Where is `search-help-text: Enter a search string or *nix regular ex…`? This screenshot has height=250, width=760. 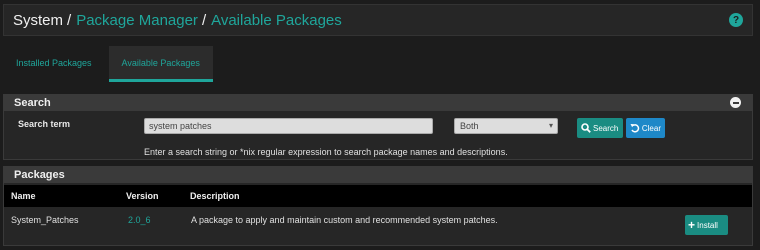
search-help-text: Enter a search string or *nix regular ex… is located at coordinates (326, 152).